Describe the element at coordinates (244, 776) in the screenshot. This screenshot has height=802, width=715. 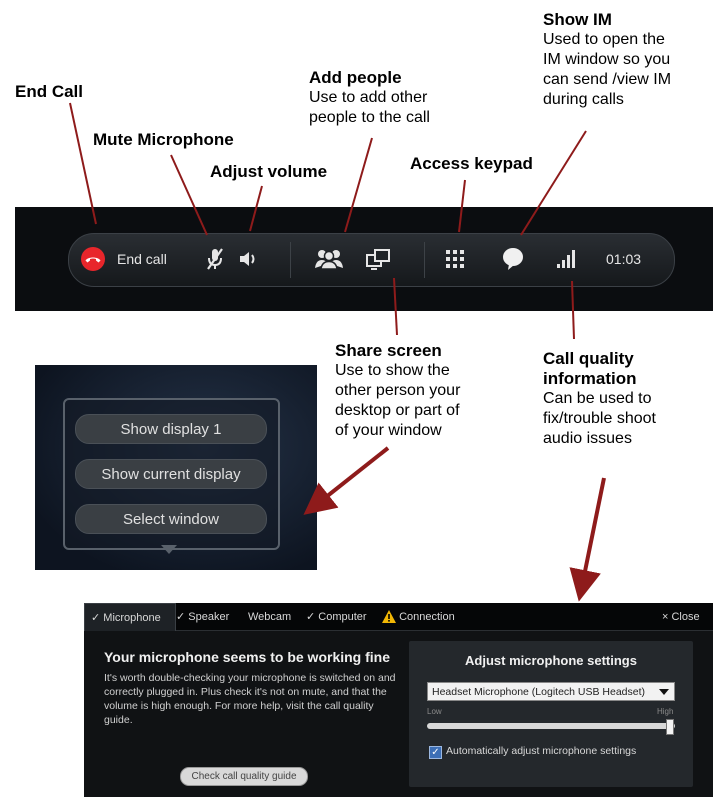
I see `check-call-quality-guide-button: Check call quality guide` at that location.